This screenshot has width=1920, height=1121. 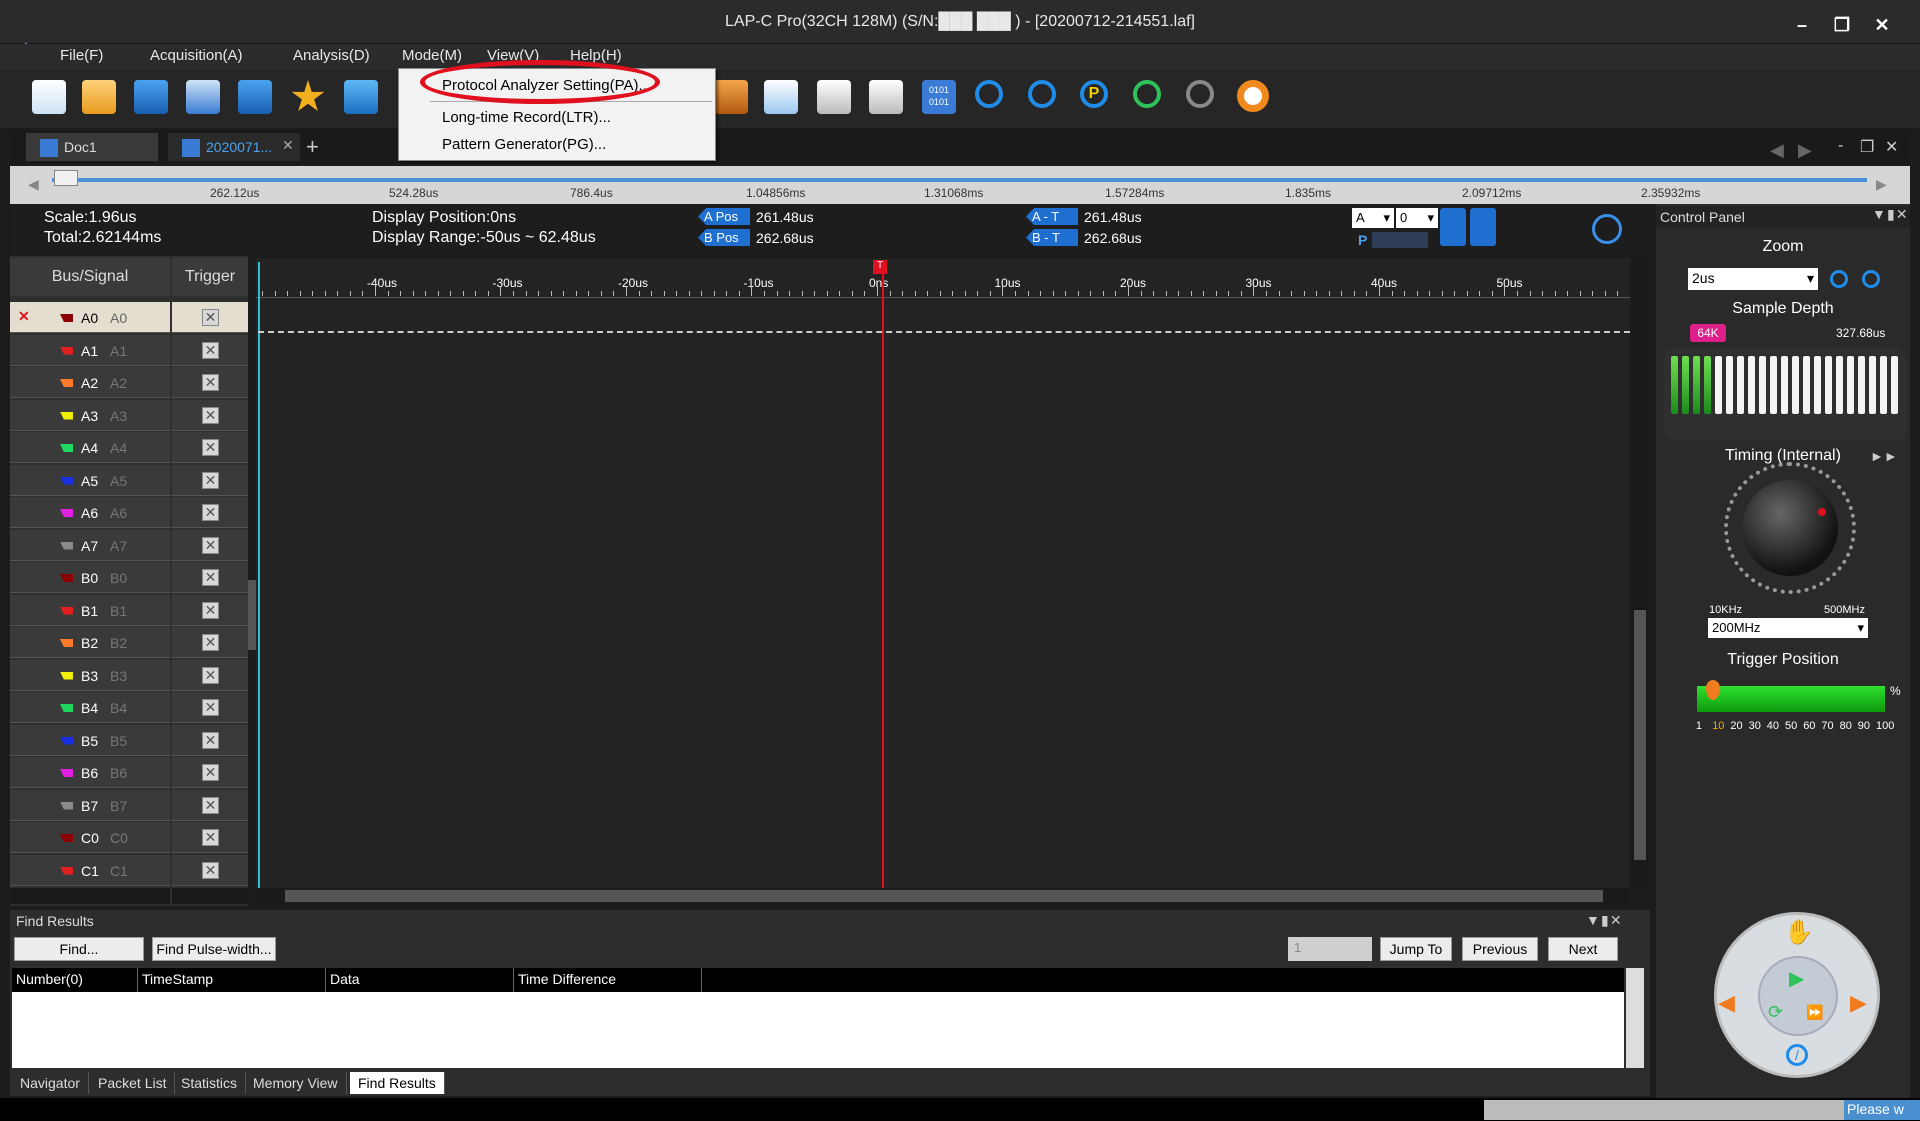 What do you see at coordinates (196, 55) in the screenshot?
I see `menu-acquisition: Acquisition(A)` at bounding box center [196, 55].